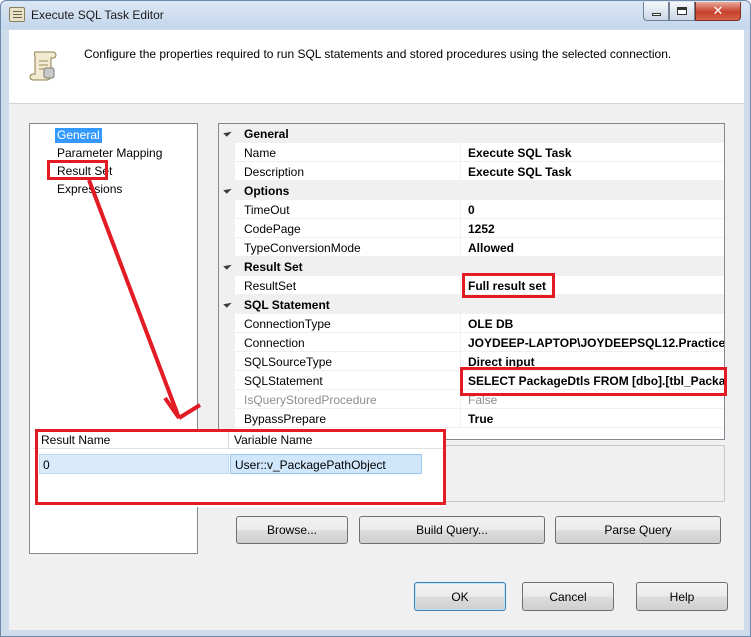 This screenshot has width=751, height=637. Describe the element at coordinates (287, 324) in the screenshot. I see `property-label: ConnectionType` at that location.